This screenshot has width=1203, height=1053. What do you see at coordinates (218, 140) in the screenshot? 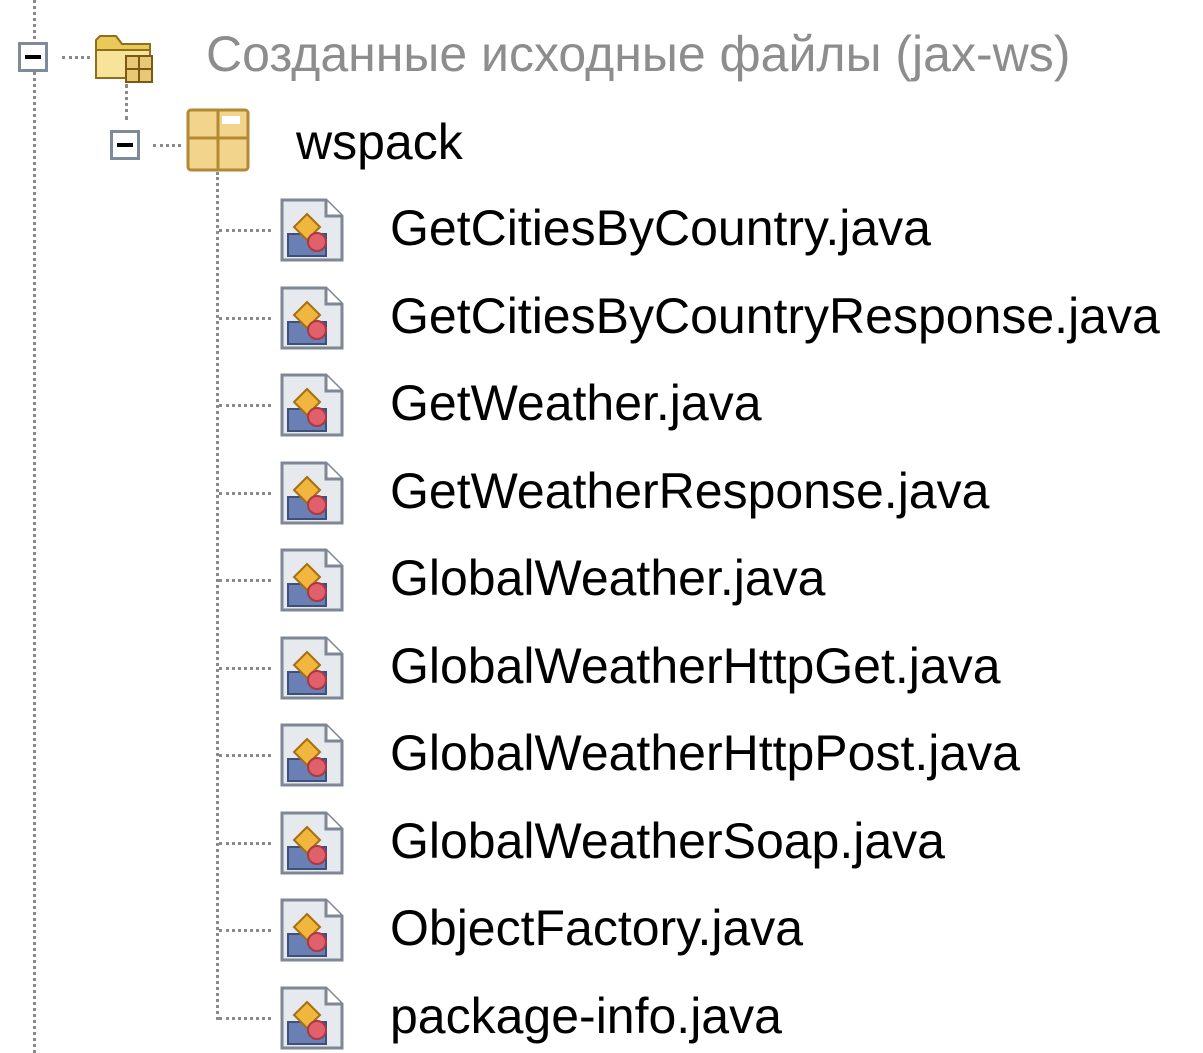
I see `package-icon` at bounding box center [218, 140].